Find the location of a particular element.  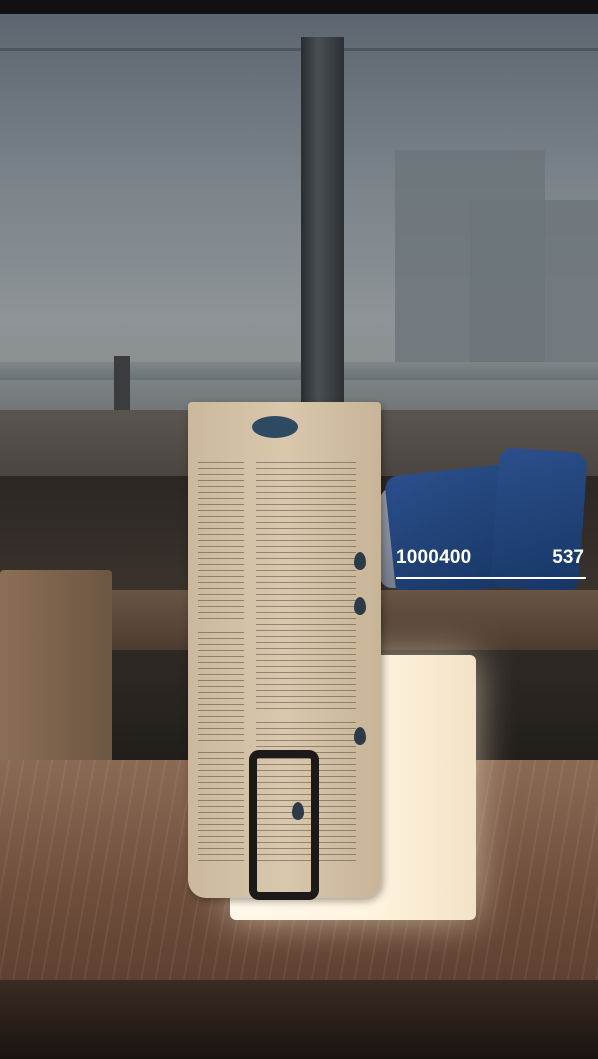

top-dark-strip is located at coordinates (299, 7).